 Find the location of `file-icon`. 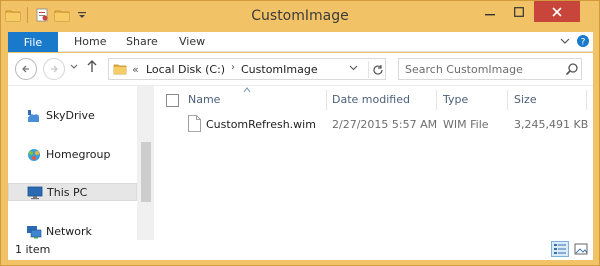

file-icon is located at coordinates (194, 123).